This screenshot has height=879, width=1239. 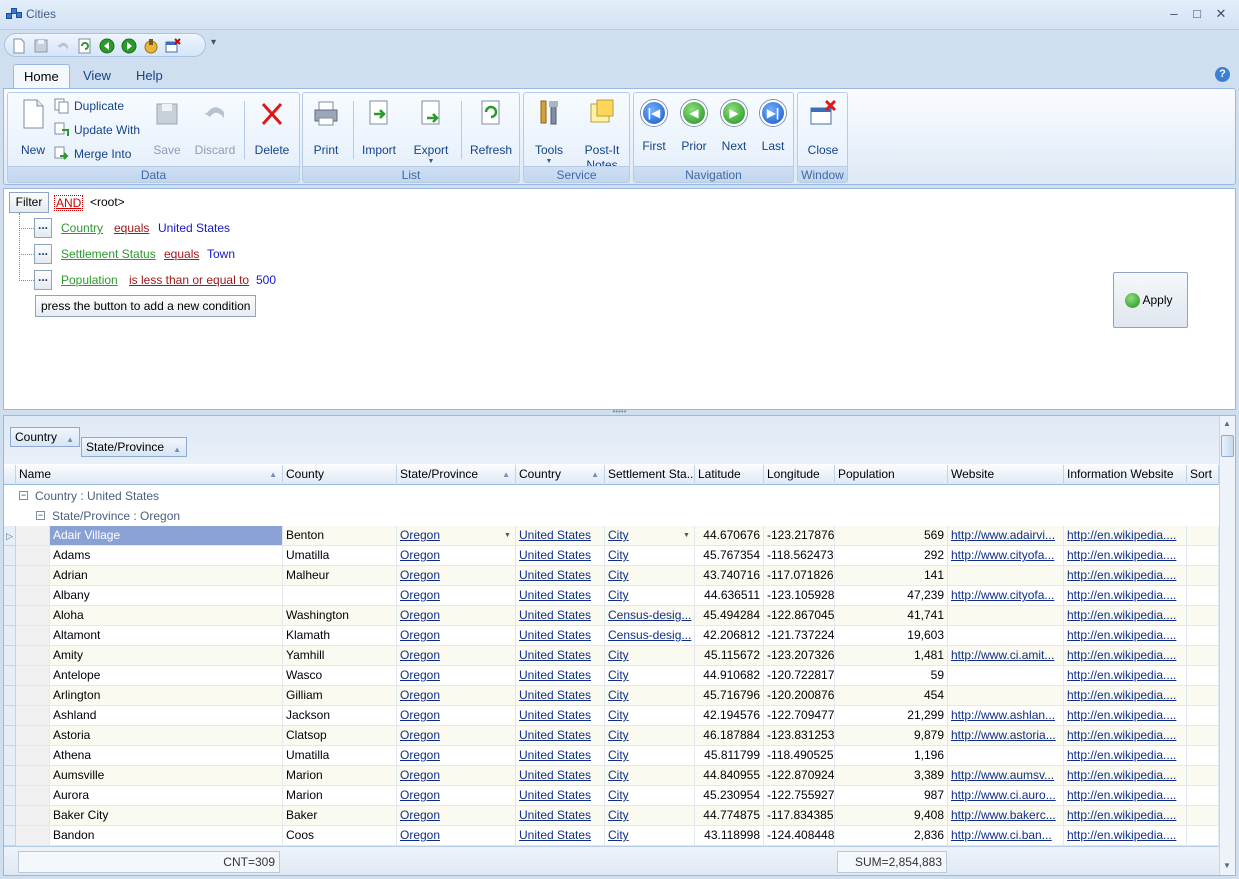 I want to click on condition-operator: equals, so click(x=131, y=228).